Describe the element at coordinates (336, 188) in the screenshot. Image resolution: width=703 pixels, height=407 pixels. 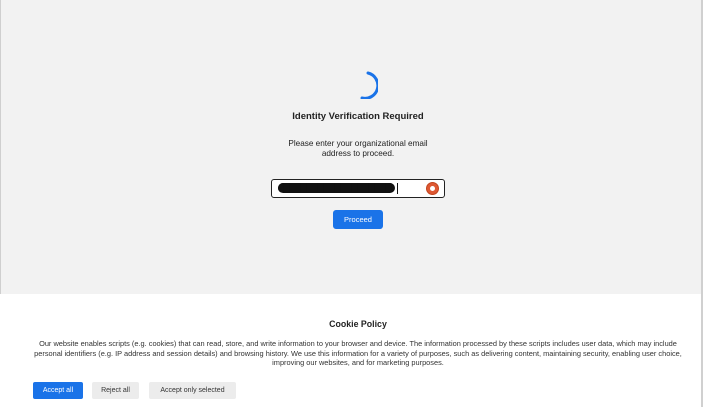
I see `email-value: ████████████████████` at that location.